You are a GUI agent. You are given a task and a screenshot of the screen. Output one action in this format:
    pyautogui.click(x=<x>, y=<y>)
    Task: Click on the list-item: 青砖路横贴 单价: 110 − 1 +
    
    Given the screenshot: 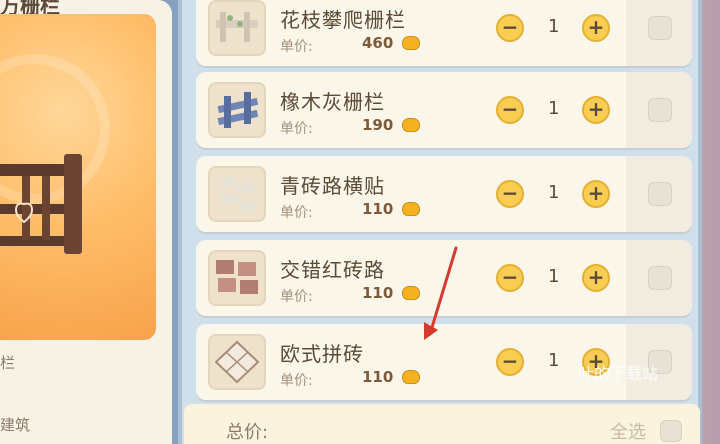 What is the action you would take?
    pyautogui.click(x=444, y=194)
    